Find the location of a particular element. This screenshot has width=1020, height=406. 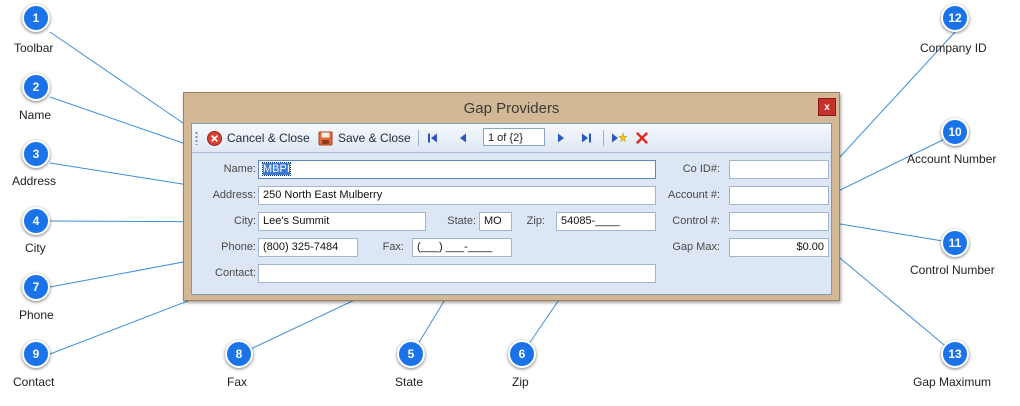

callout-label-contact: Contact is located at coordinates (34, 382).